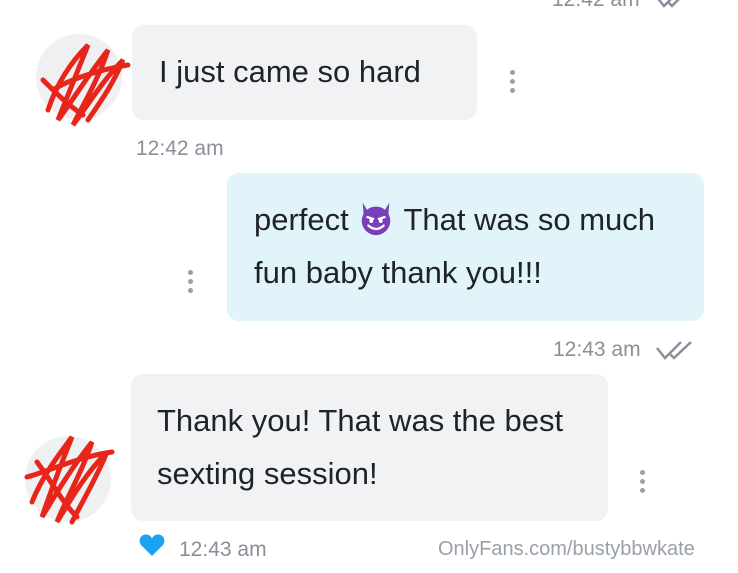  I want to click on message-bubble-incoming: I just came so hard, so click(304, 72).